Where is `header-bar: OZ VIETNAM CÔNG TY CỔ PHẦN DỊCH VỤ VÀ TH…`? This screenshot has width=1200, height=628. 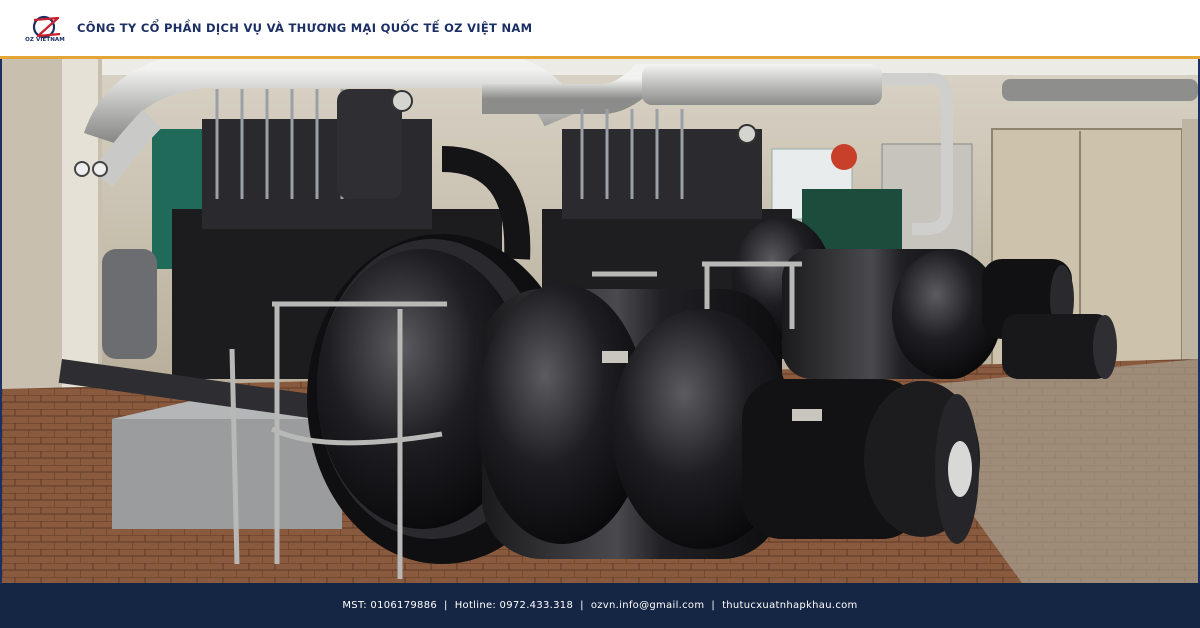
header-bar: OZ VIETNAM CÔNG TY CỔ PHẦN DỊCH VỤ VÀ TH… is located at coordinates (600, 28).